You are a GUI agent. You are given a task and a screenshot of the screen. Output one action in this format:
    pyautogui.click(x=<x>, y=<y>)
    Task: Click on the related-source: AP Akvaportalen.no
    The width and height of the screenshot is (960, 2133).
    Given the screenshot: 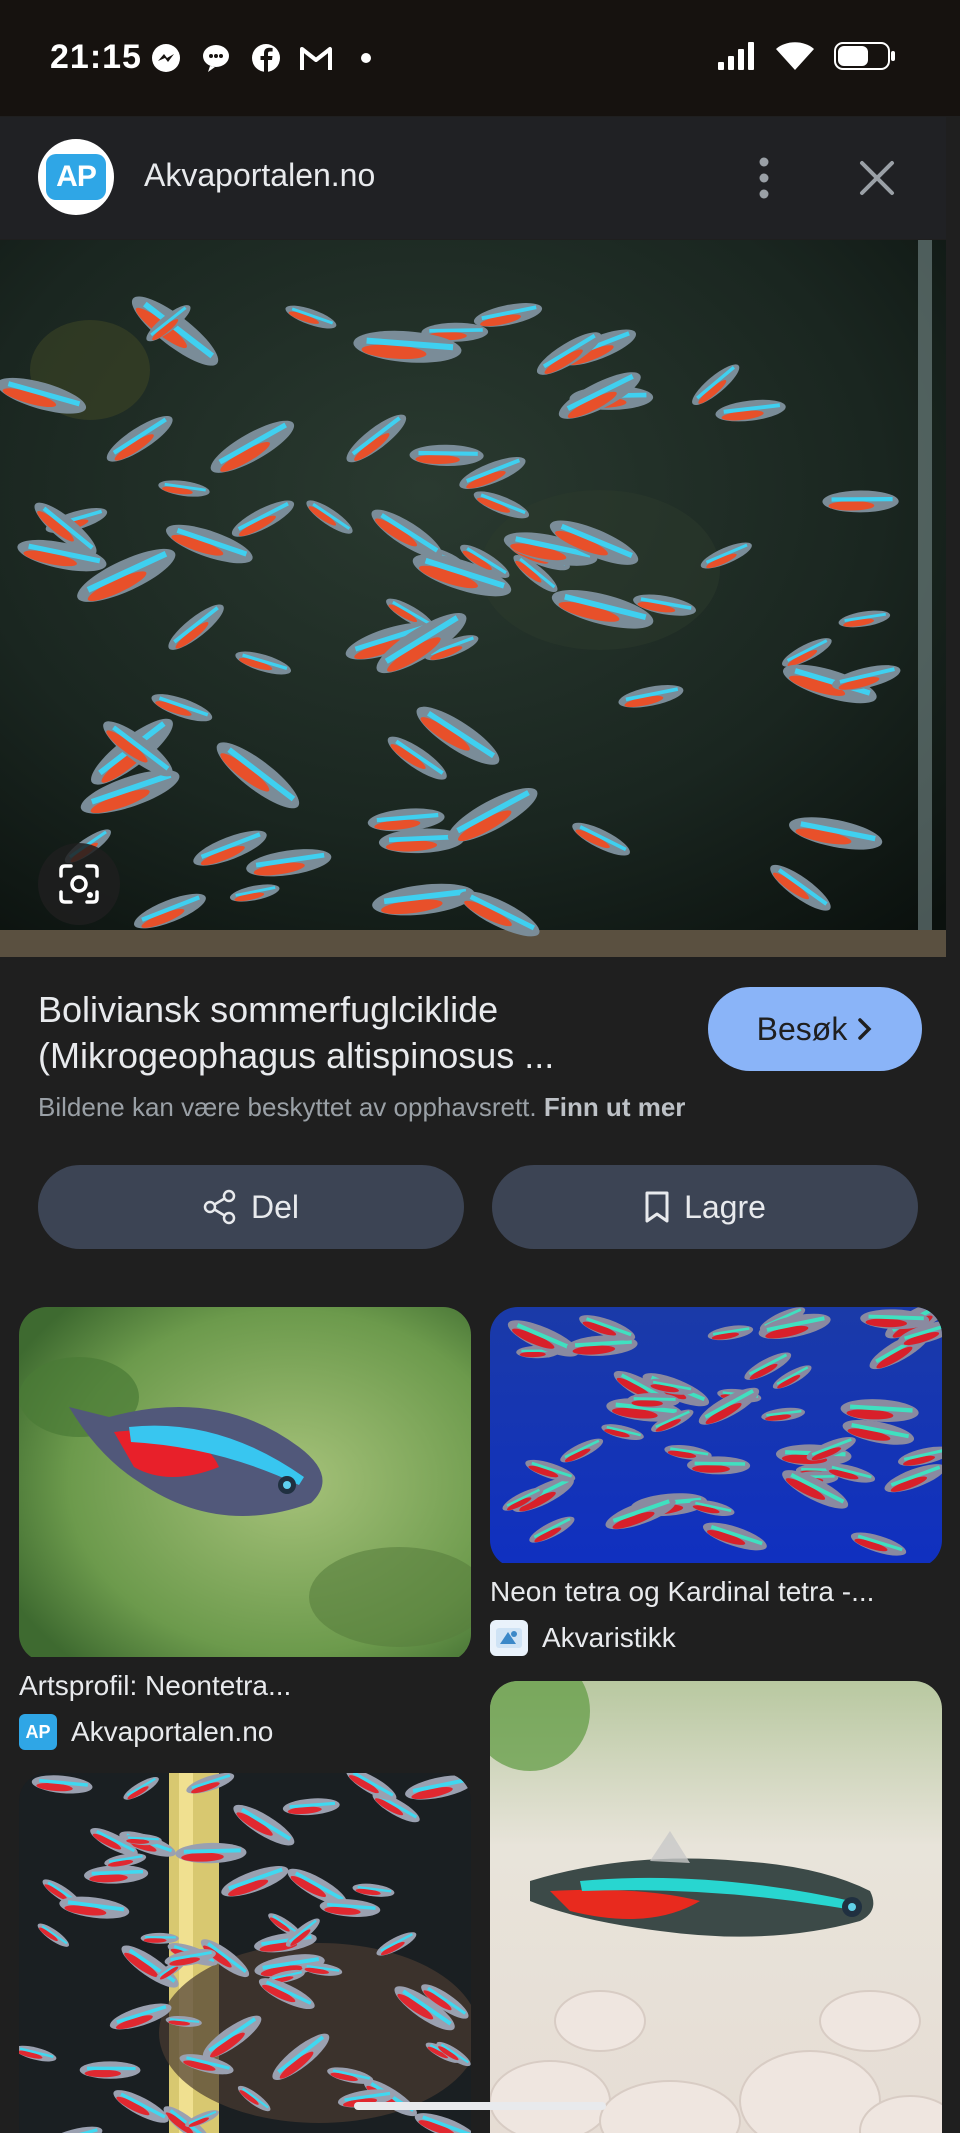 What is the action you would take?
    pyautogui.click(x=245, y=1732)
    